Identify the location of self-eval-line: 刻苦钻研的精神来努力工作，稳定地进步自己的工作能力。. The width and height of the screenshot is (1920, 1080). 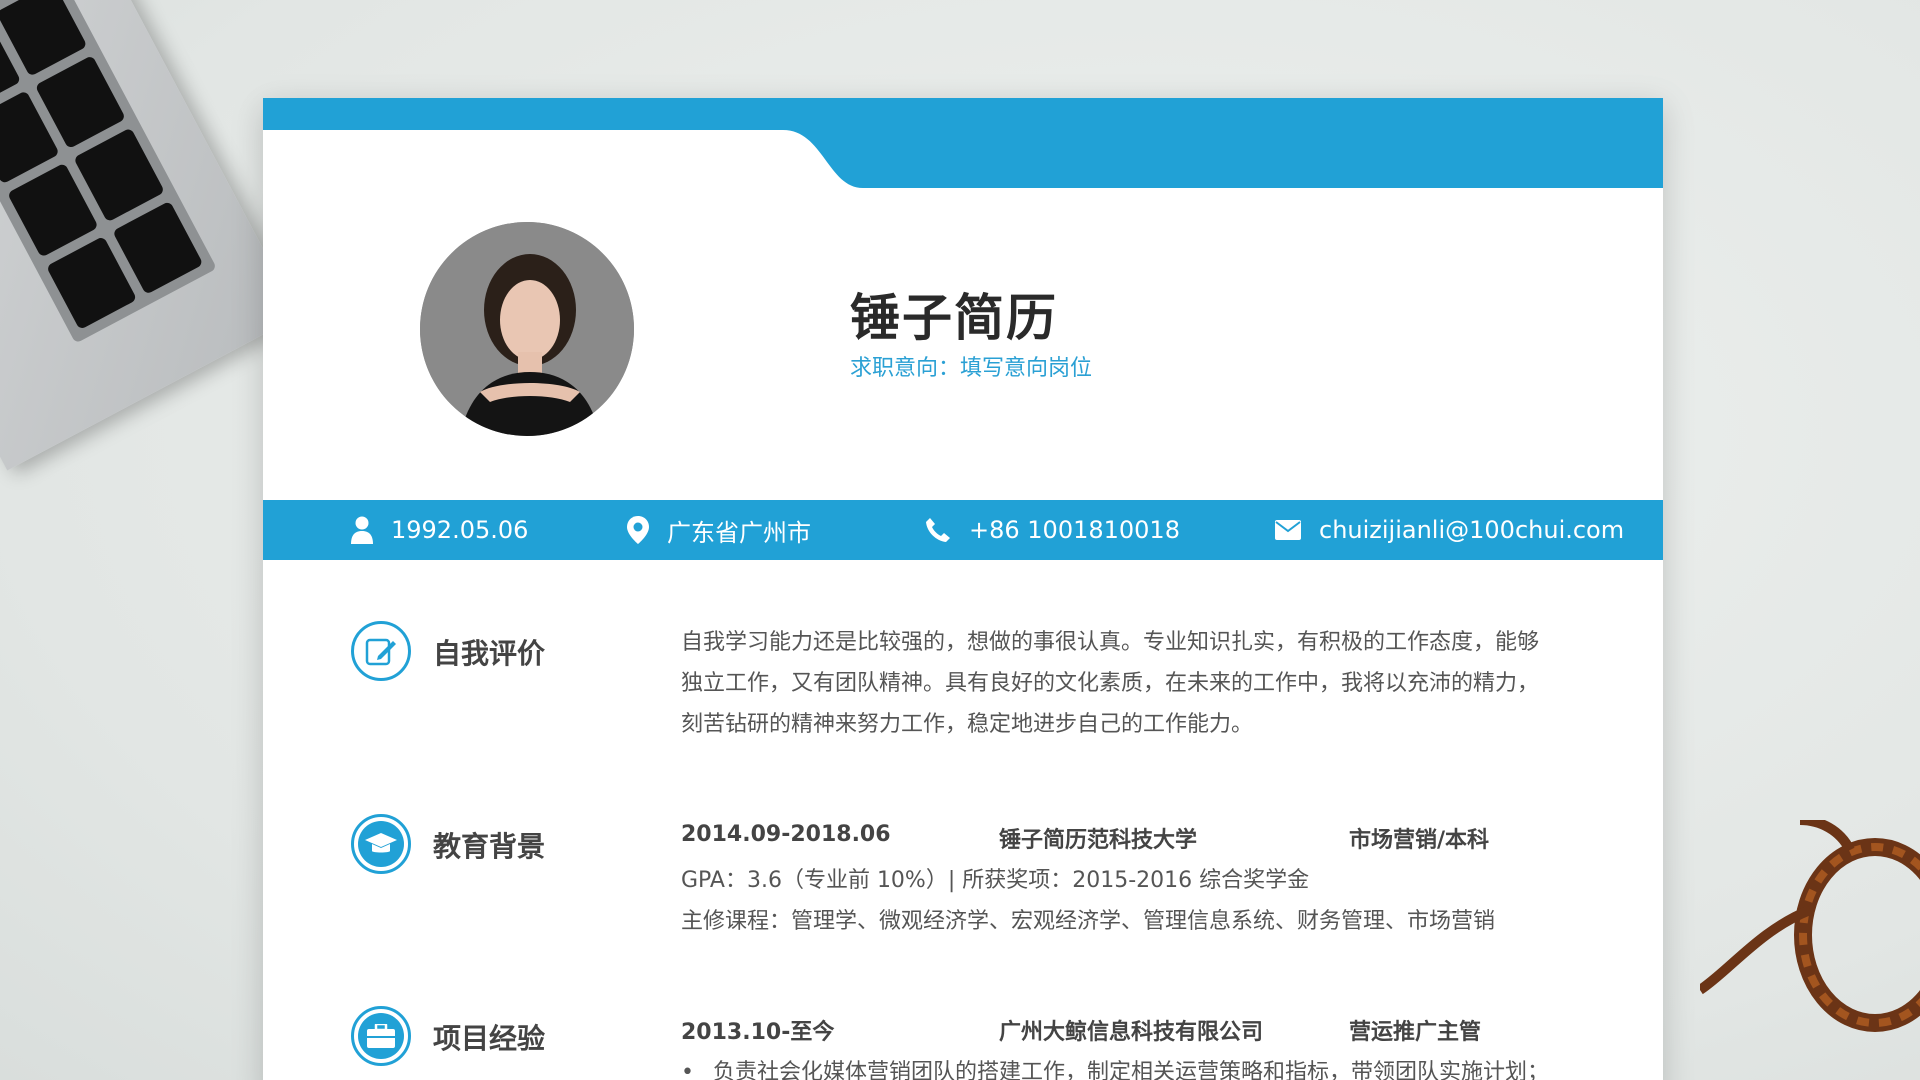
(967, 724).